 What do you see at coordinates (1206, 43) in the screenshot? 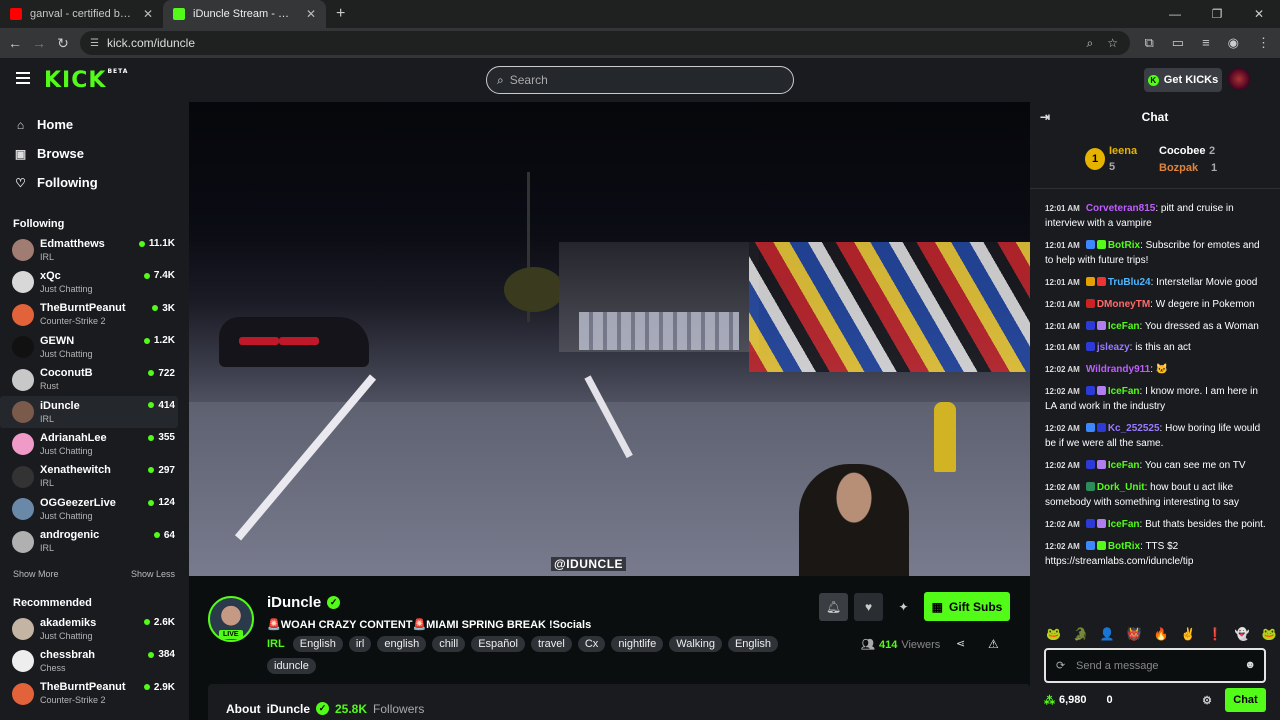
I see `reading-list-icon: ≡` at bounding box center [1206, 43].